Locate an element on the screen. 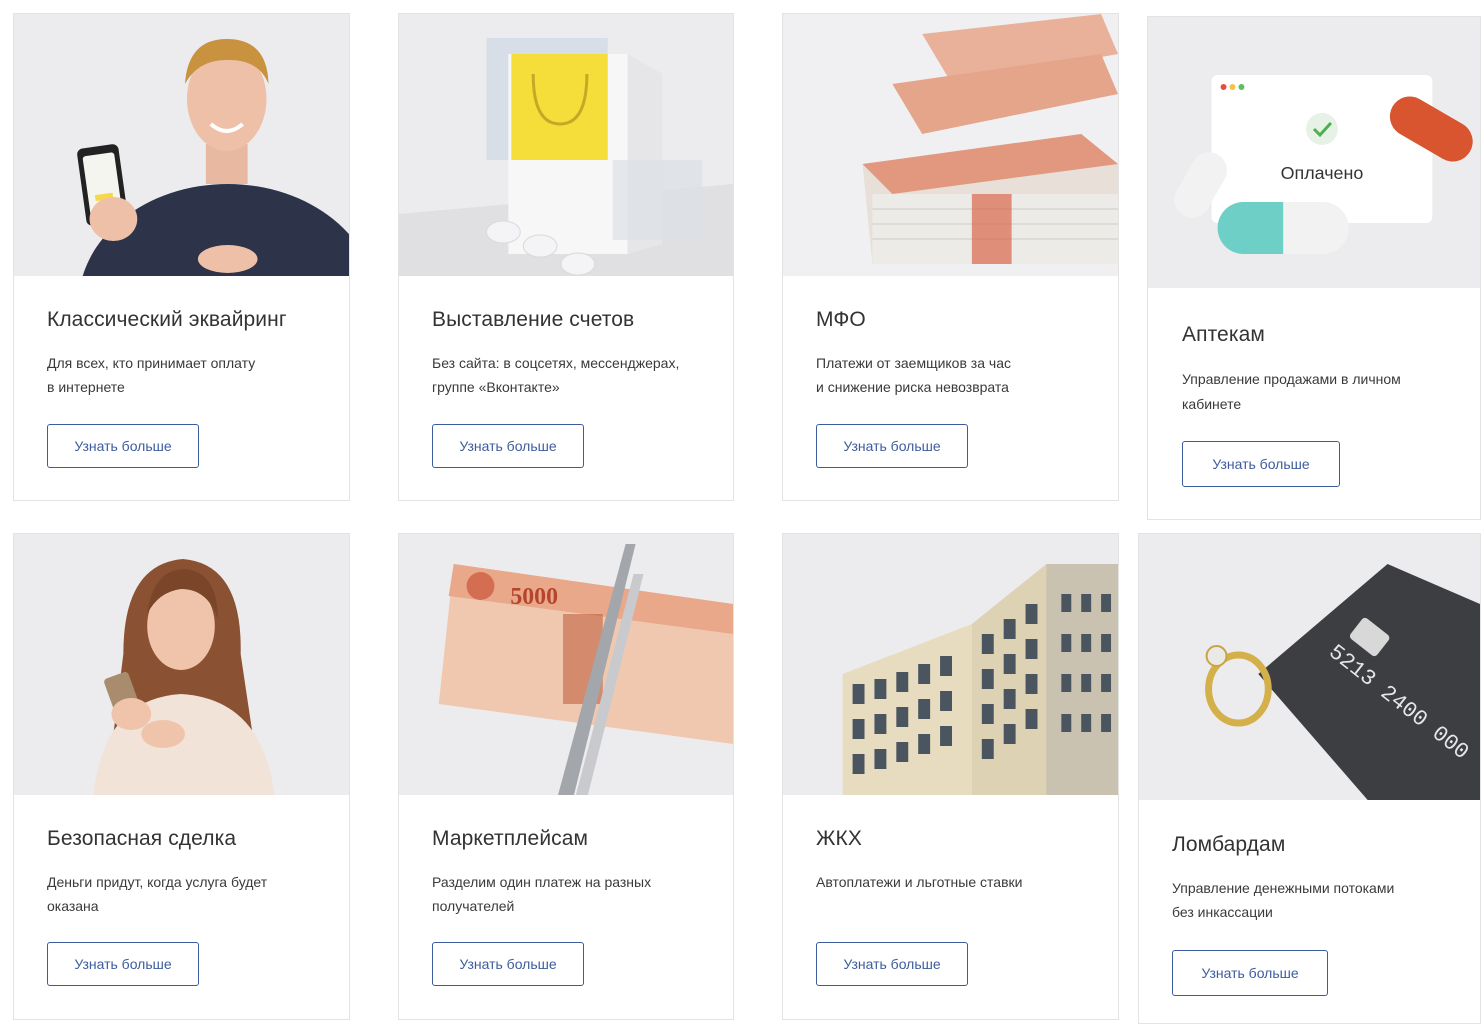 Image resolution: width=1481 pixels, height=1024 pixels. woman-with-phone-image is located at coordinates (181, 664).